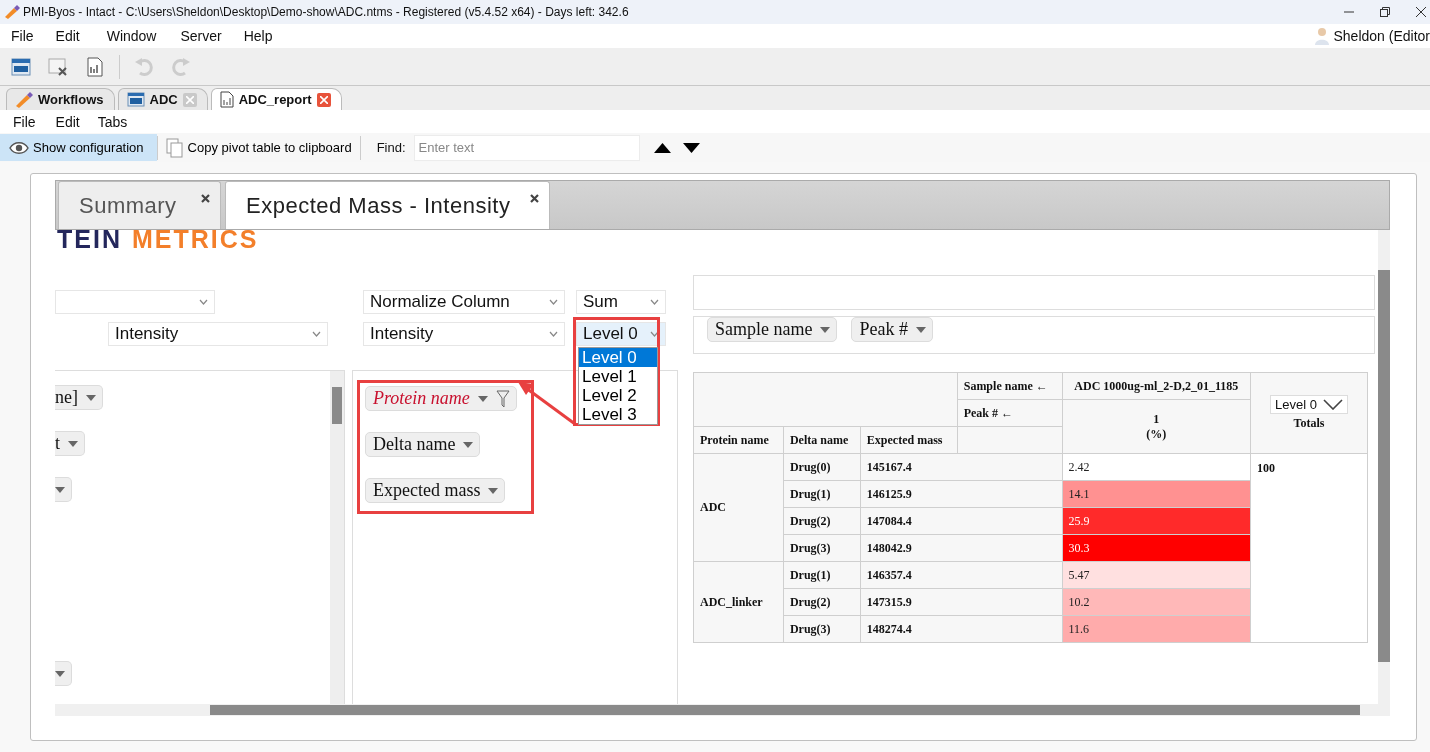 This screenshot has height=752, width=1430. What do you see at coordinates (1156, 575) in the screenshot?
I see `value-cell: 5.47` at bounding box center [1156, 575].